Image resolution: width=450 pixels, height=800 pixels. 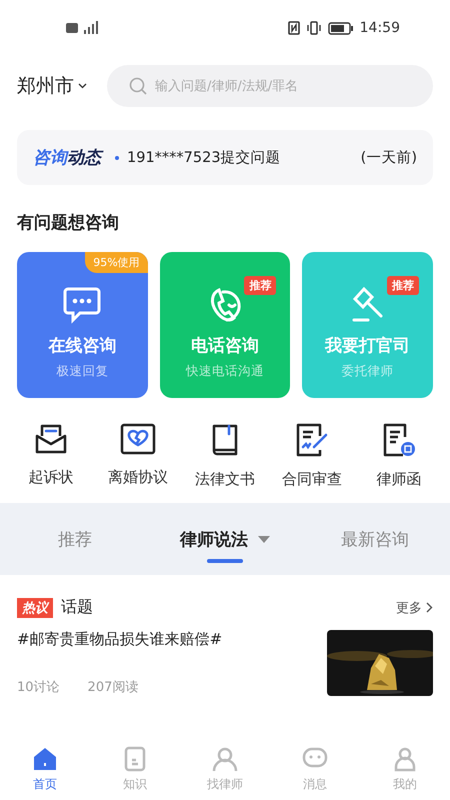 What do you see at coordinates (51, 439) in the screenshot?
I see `envelope-icon` at bounding box center [51, 439].